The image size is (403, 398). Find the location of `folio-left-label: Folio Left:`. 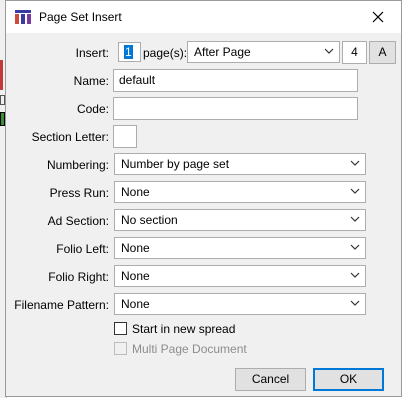

folio-left-label: Folio Left: is located at coordinates (82, 249).